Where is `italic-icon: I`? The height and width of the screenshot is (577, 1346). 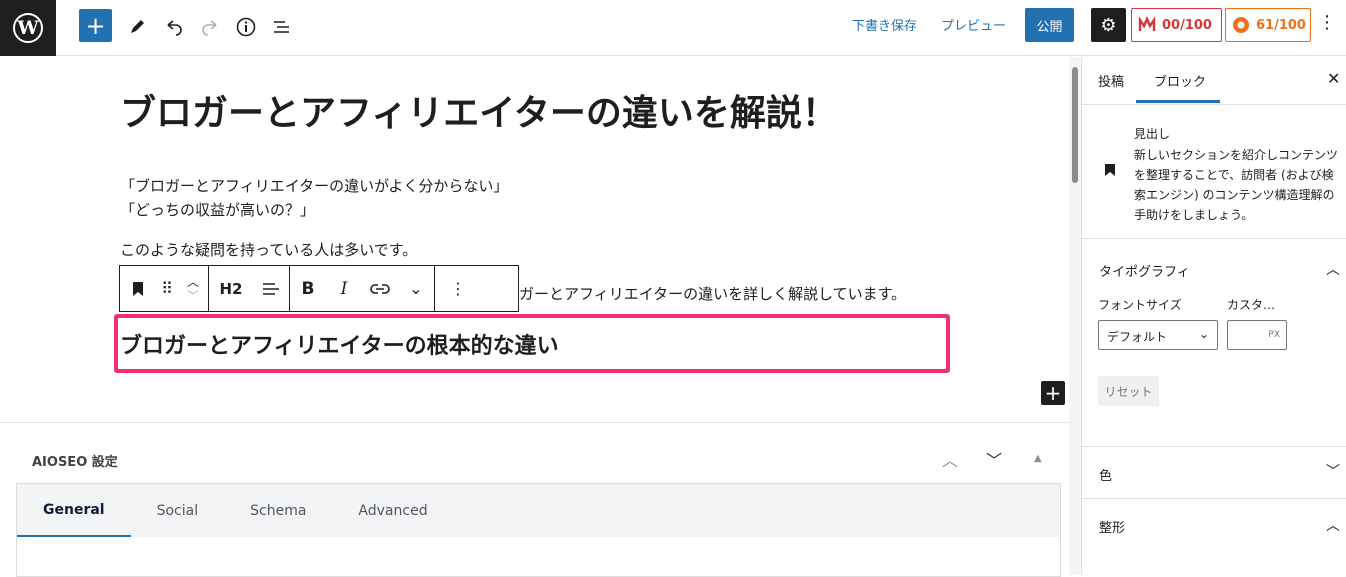
italic-icon: I is located at coordinates (344, 288).